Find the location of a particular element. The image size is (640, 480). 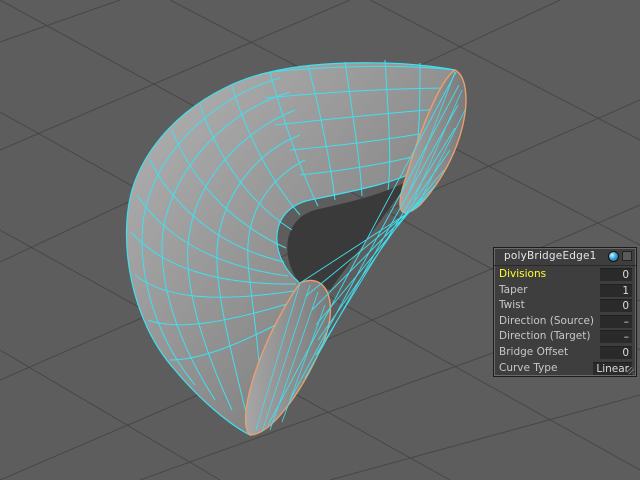

inview-editor-header: polyBridgeEdge1 is located at coordinates (565, 257).